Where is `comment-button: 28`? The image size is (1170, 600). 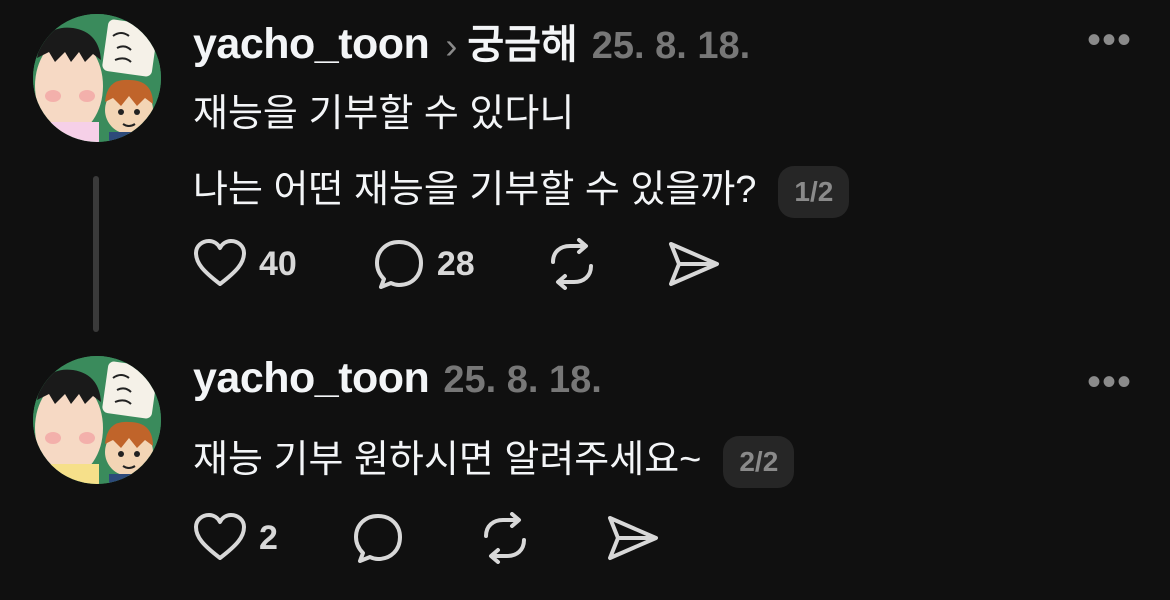
comment-button: 28 is located at coordinates (424, 264).